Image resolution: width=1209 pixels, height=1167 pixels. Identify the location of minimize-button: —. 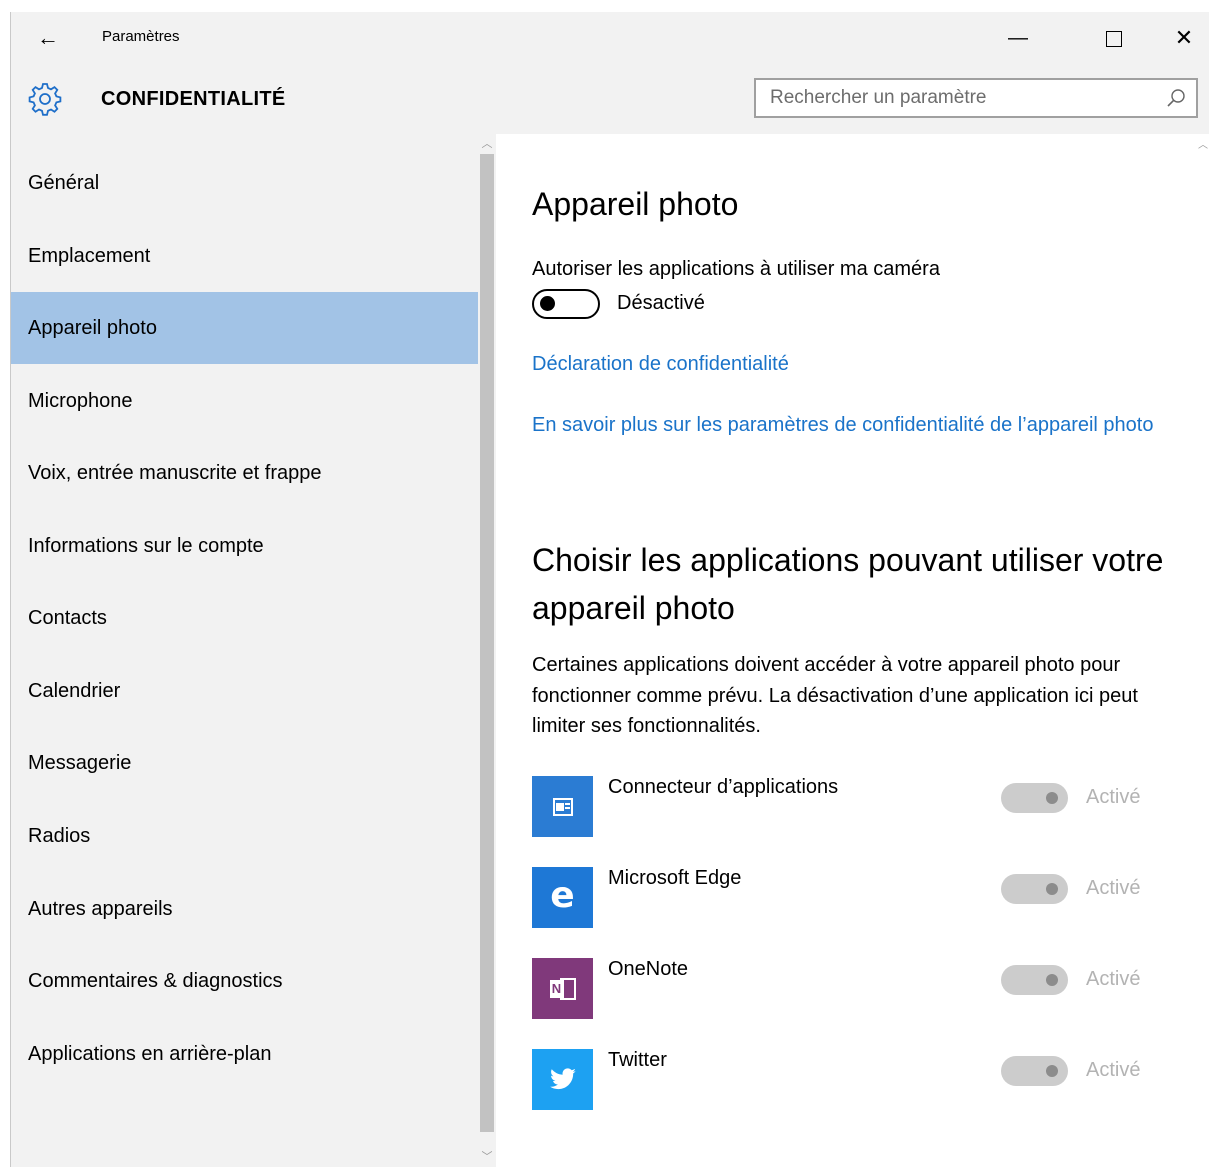
(1018, 38).